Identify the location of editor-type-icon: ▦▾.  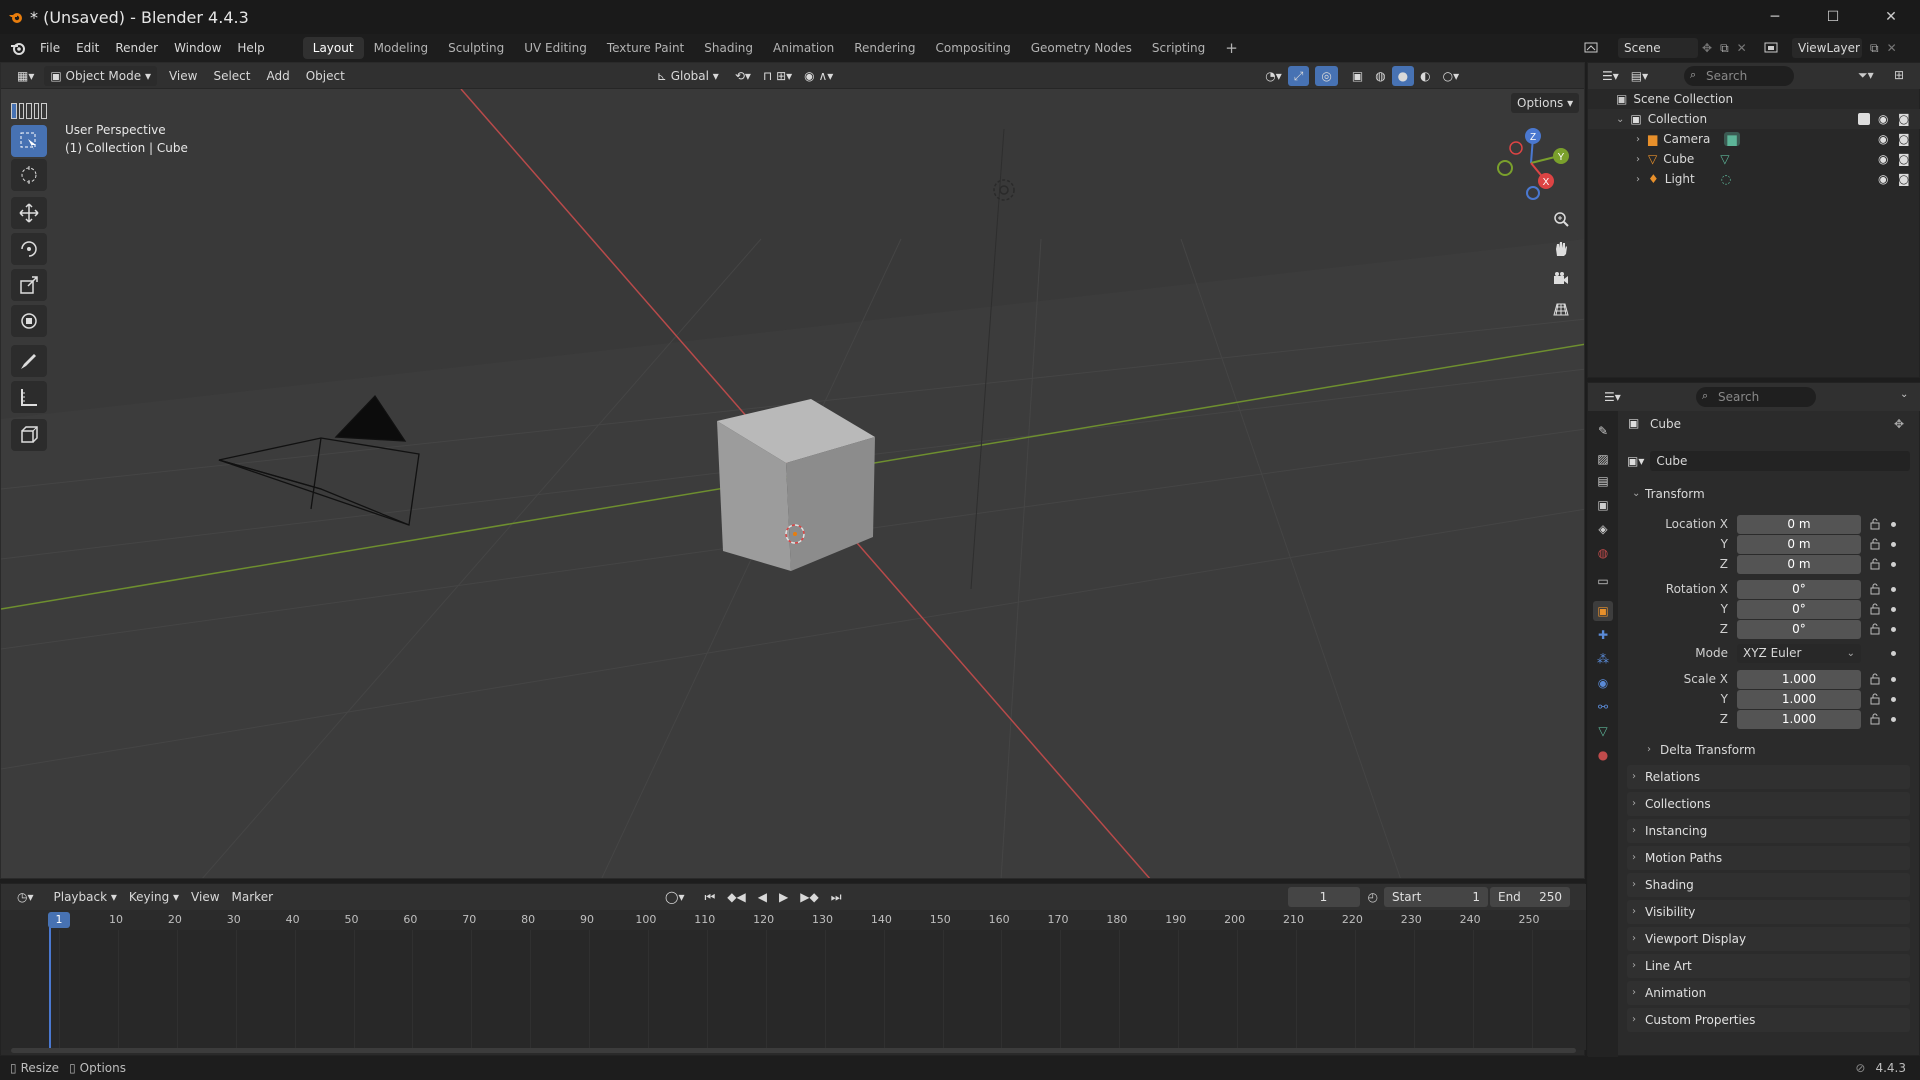
(25, 76).